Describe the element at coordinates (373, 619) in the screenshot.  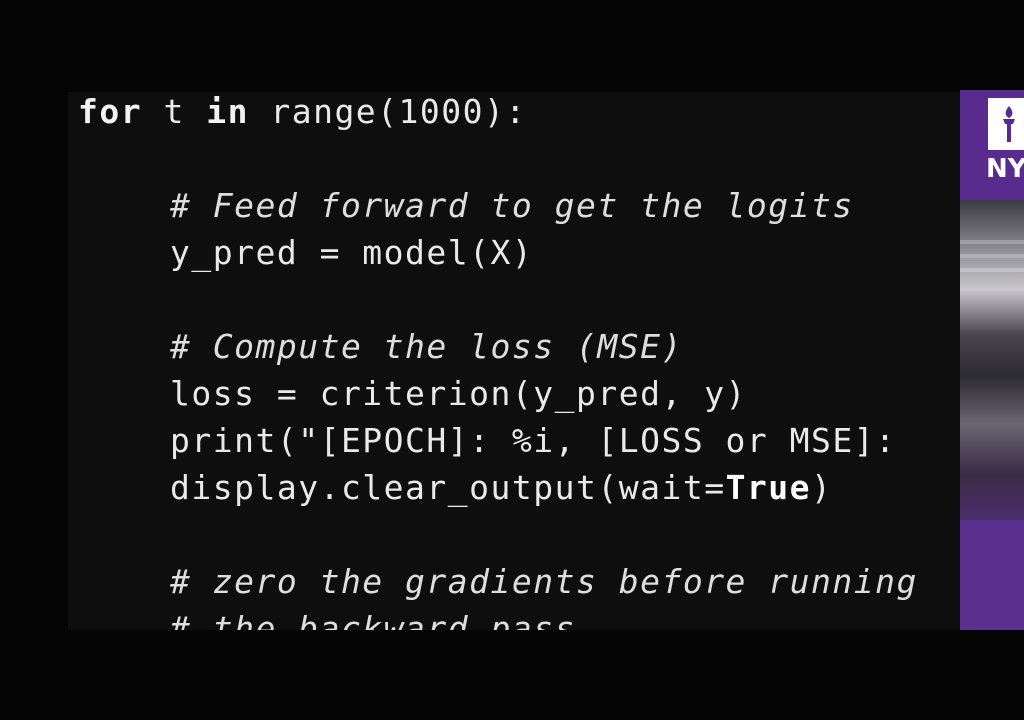
I see `comment-backward-pass: # the backward pass` at that location.